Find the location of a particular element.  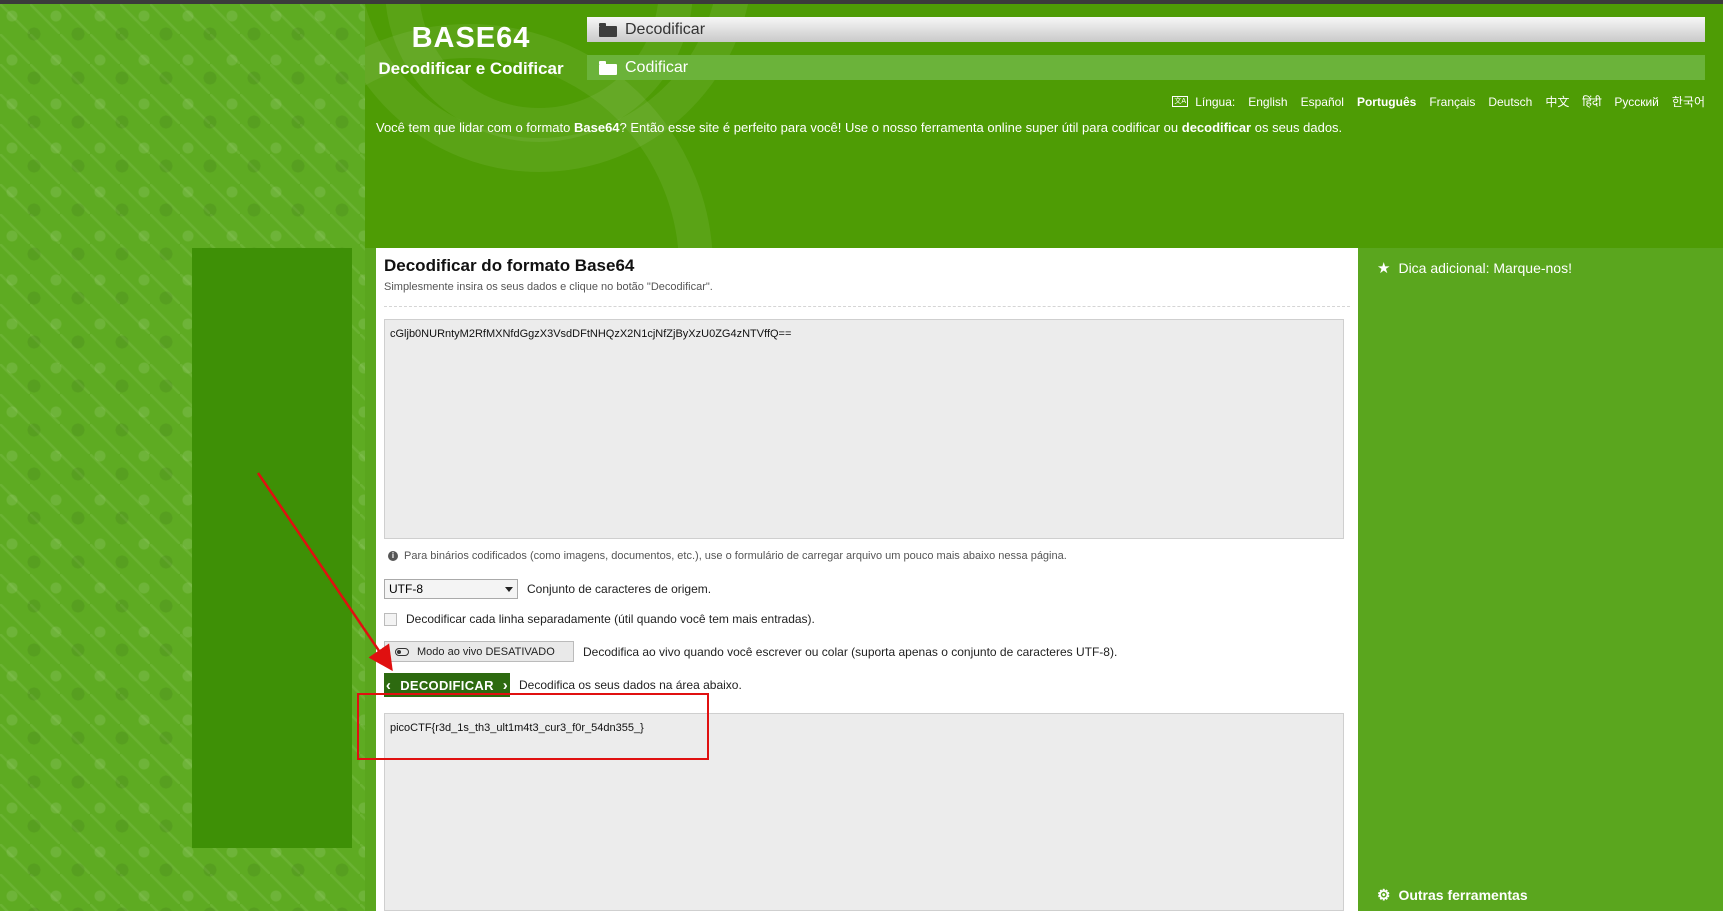

language-deutsch: Deutsch is located at coordinates (1510, 102).